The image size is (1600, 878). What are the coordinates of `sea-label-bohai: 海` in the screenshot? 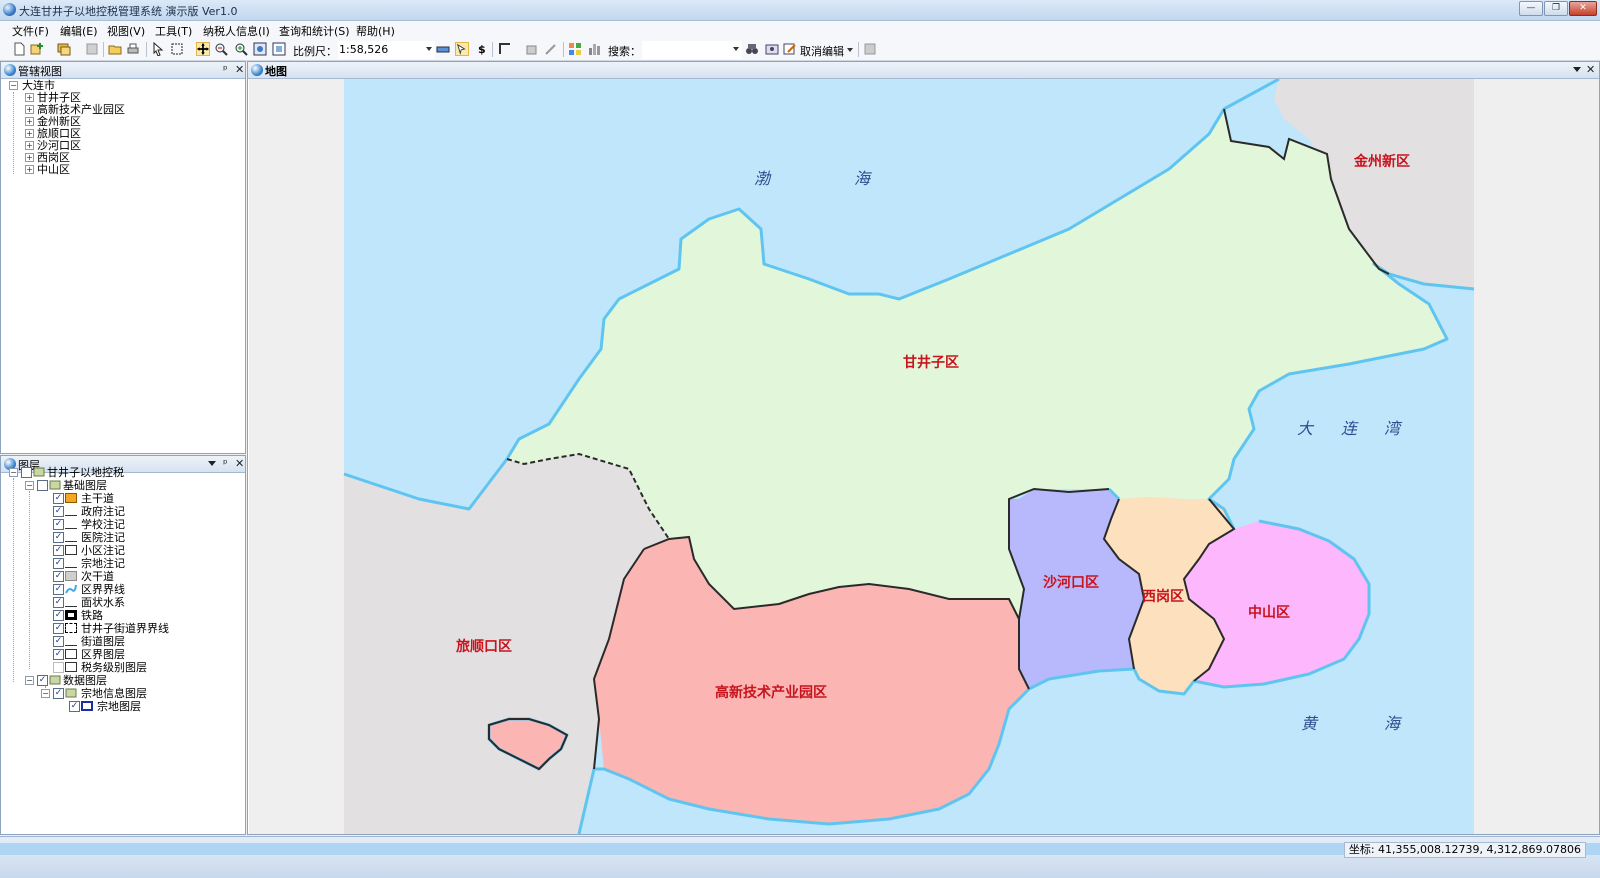 It's located at (863, 178).